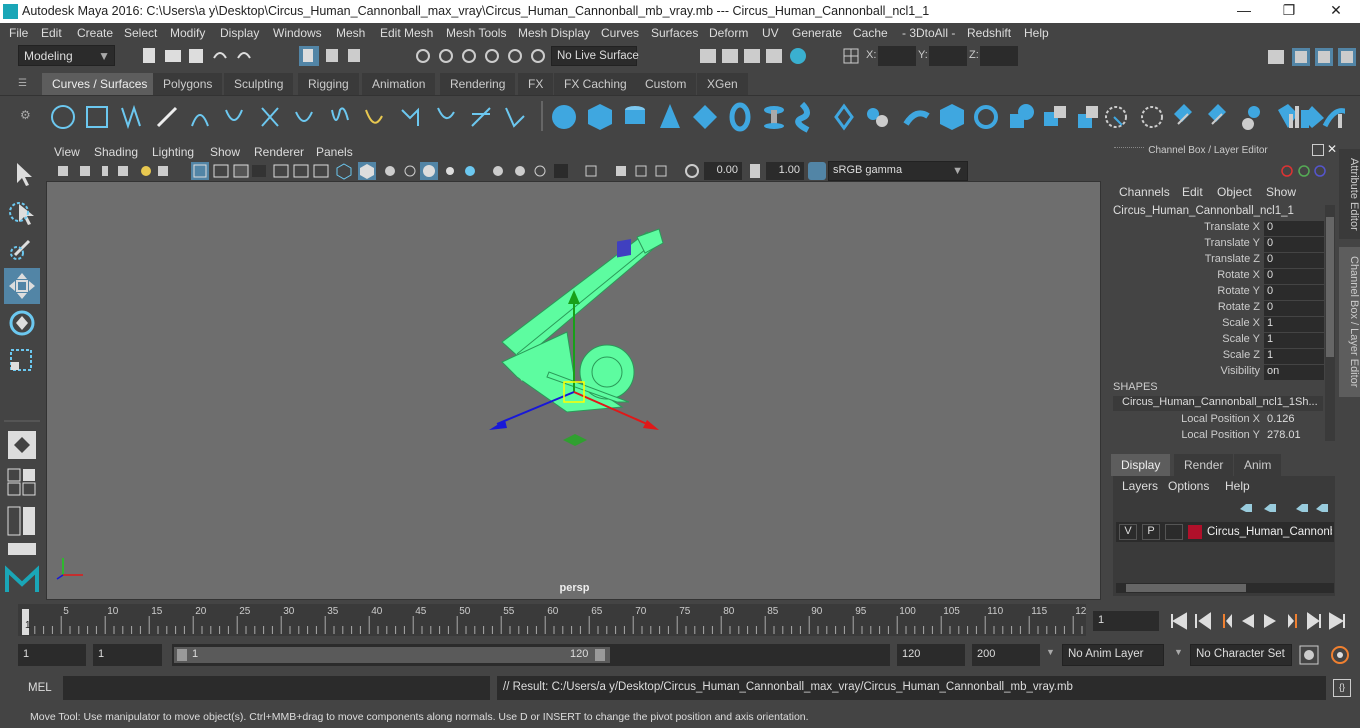 This screenshot has height=728, width=1360. What do you see at coordinates (897, 56) in the screenshot?
I see `x-field` at bounding box center [897, 56].